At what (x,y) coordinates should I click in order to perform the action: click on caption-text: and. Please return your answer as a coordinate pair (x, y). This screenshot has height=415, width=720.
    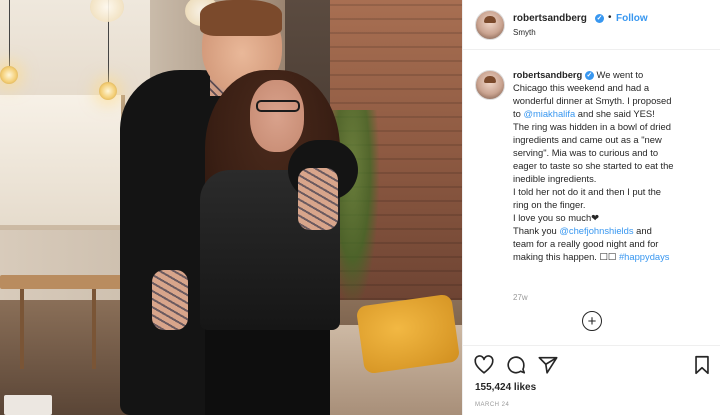
    Looking at the image, I should click on (644, 230).